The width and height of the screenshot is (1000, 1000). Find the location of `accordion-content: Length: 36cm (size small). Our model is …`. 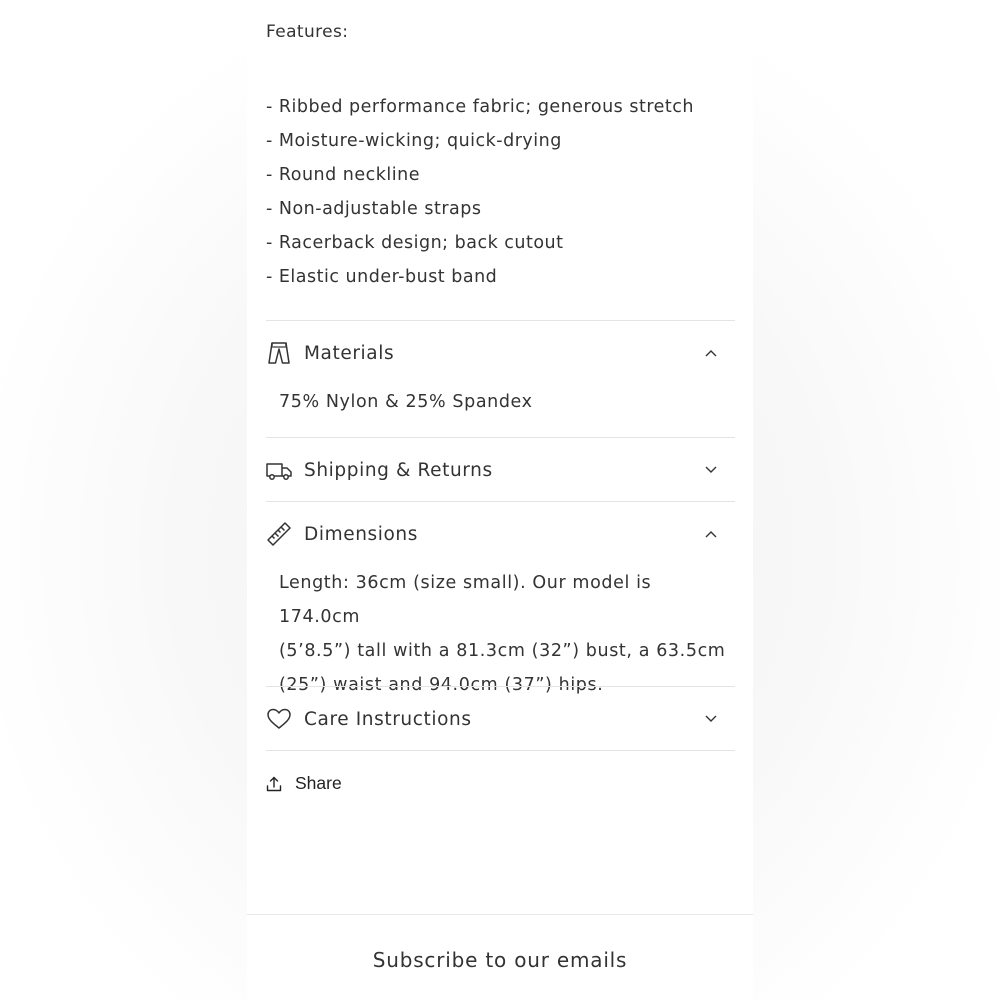

accordion-content: Length: 36cm (size small). Our model is … is located at coordinates (504, 634).